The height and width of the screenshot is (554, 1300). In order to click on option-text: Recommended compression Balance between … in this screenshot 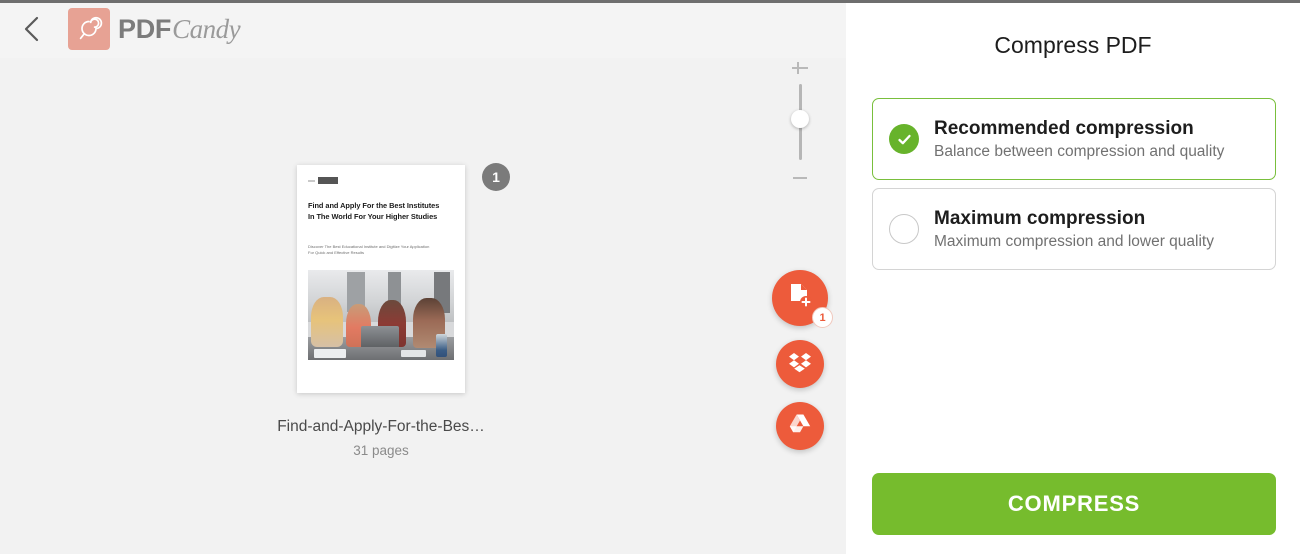, I will do `click(1079, 139)`.